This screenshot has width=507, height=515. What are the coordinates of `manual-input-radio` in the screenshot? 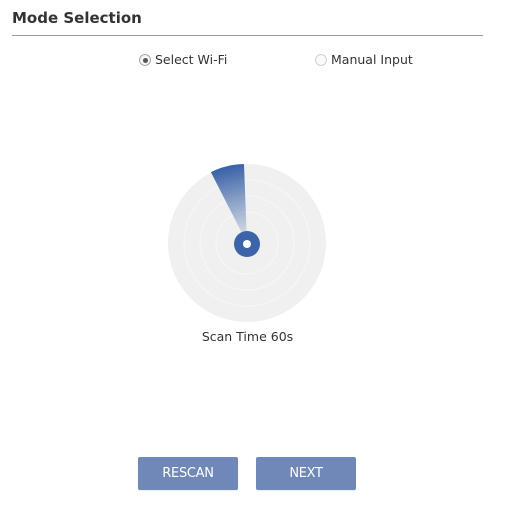 It's located at (321, 60).